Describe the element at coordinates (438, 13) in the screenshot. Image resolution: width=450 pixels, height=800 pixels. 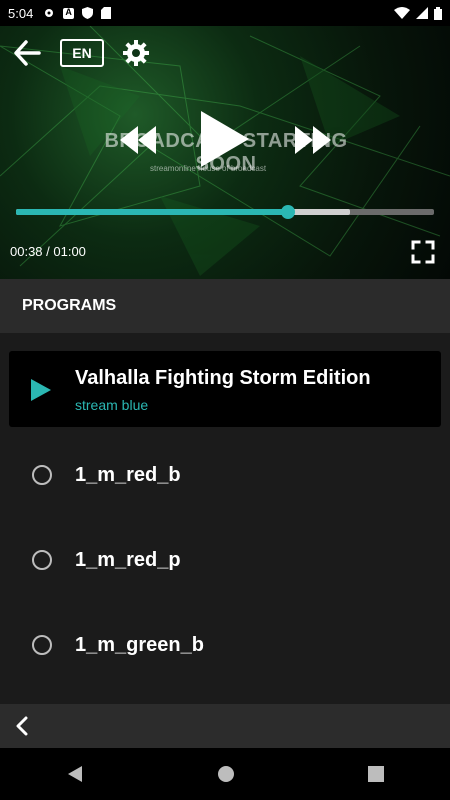
I see `battery-icon` at that location.